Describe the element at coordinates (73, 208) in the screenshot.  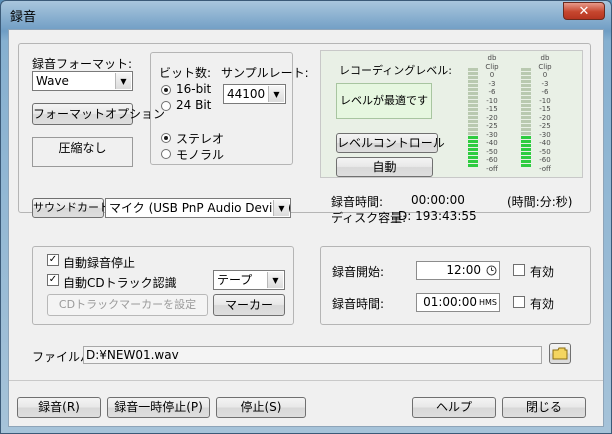
I see `sound-card-button: サウンドカード:` at that location.